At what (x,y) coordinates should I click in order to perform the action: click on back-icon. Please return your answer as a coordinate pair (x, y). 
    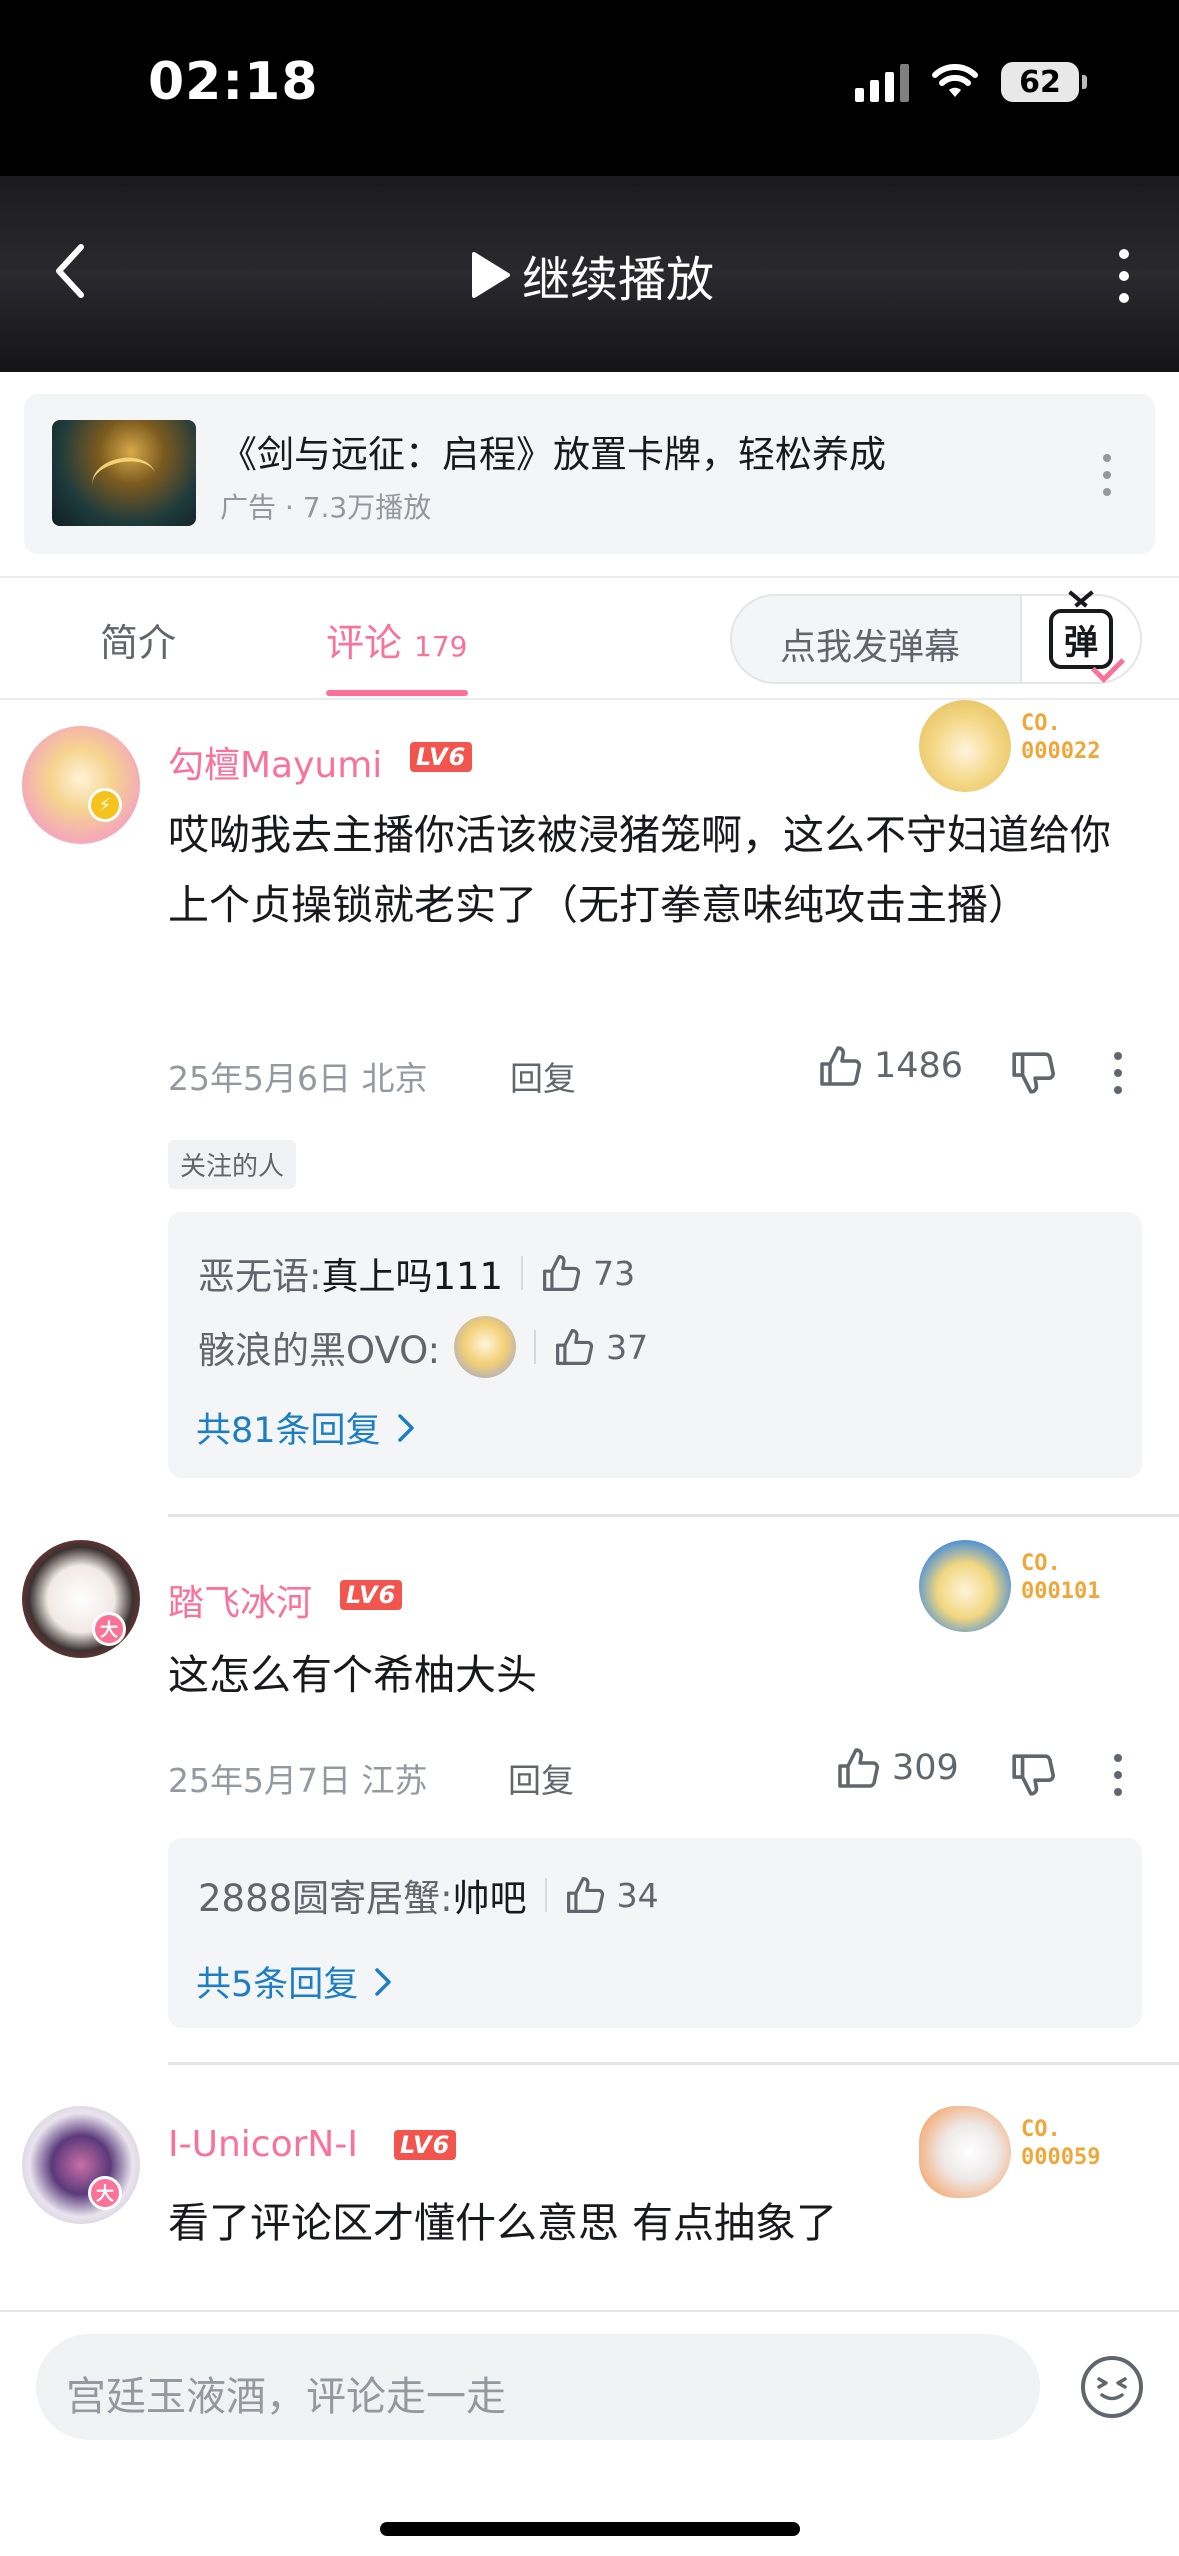
    Looking at the image, I should click on (70, 271).